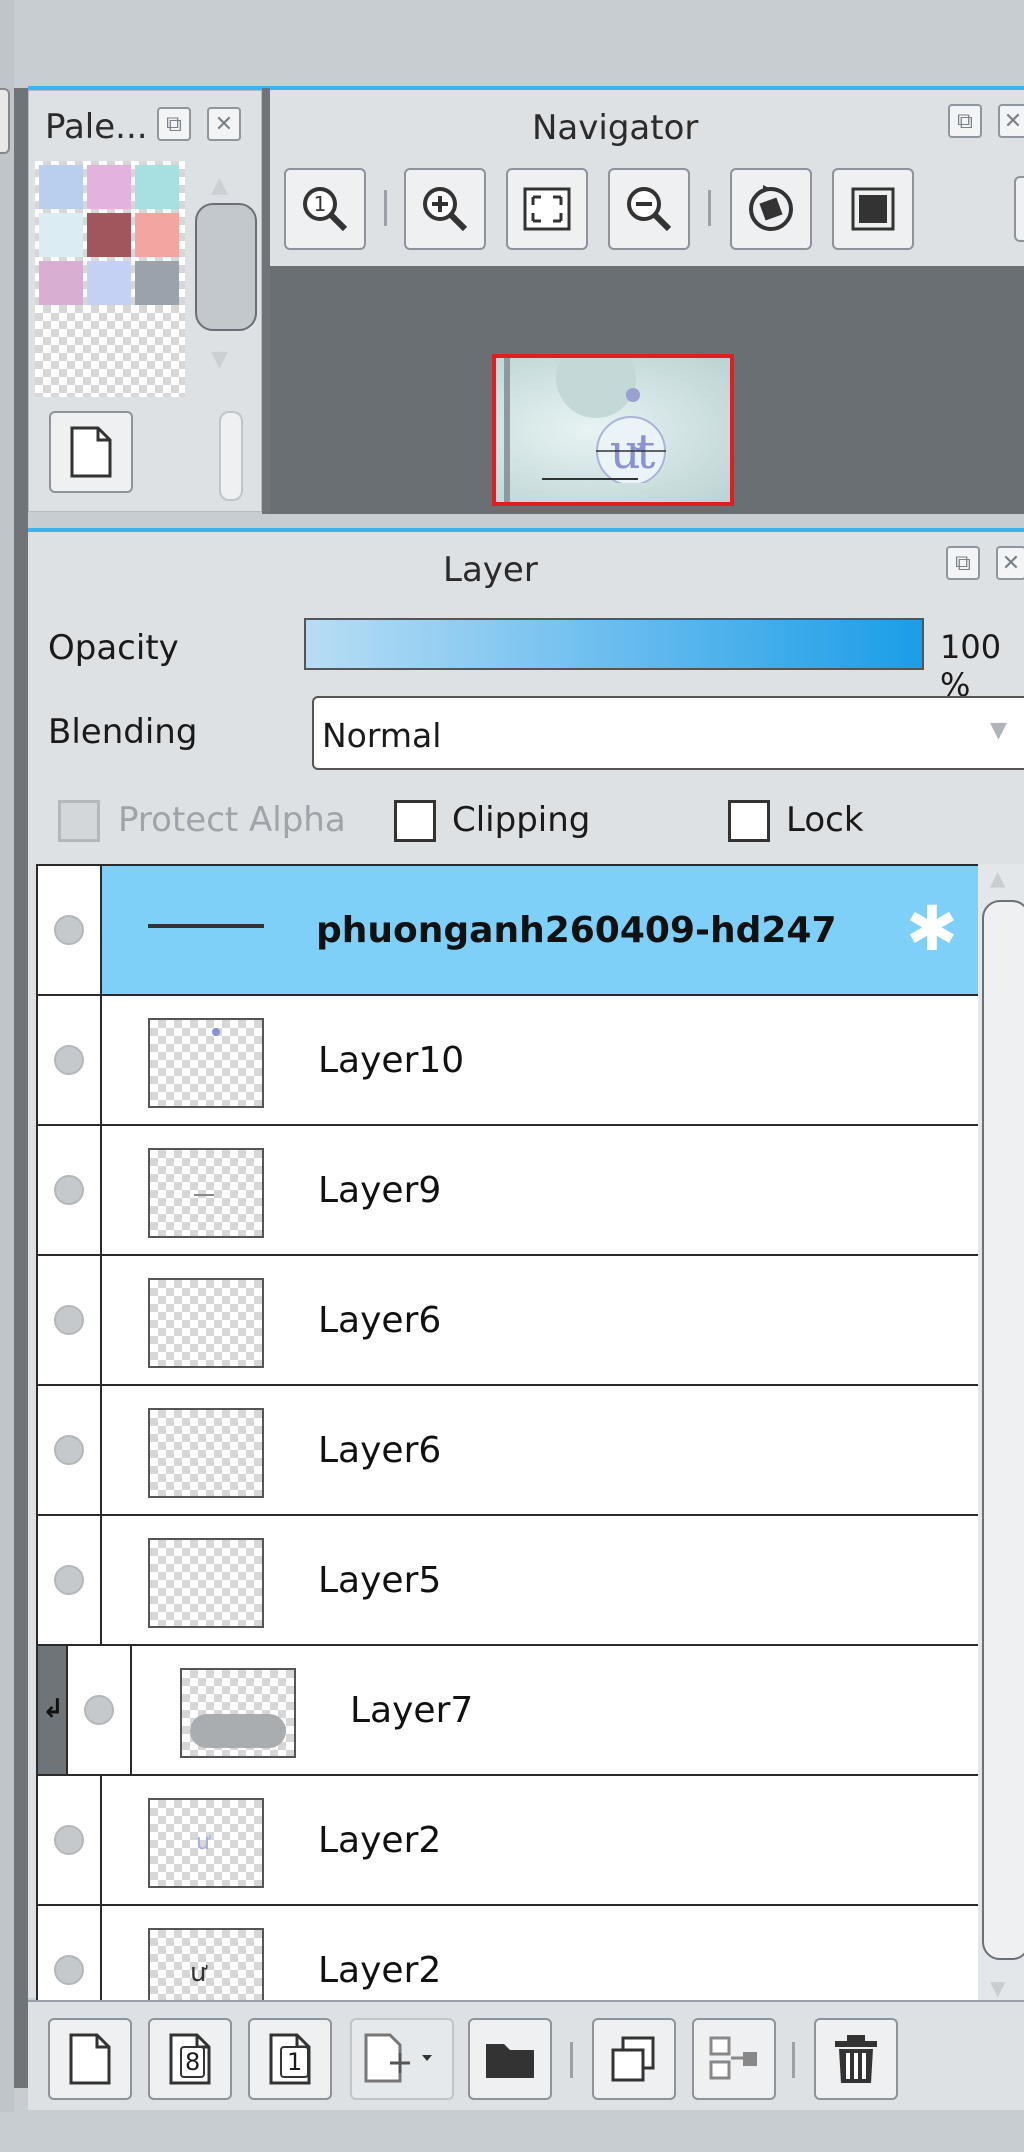 The height and width of the screenshot is (2152, 1024). What do you see at coordinates (5, 121) in the screenshot?
I see `left-edge-tab` at bounding box center [5, 121].